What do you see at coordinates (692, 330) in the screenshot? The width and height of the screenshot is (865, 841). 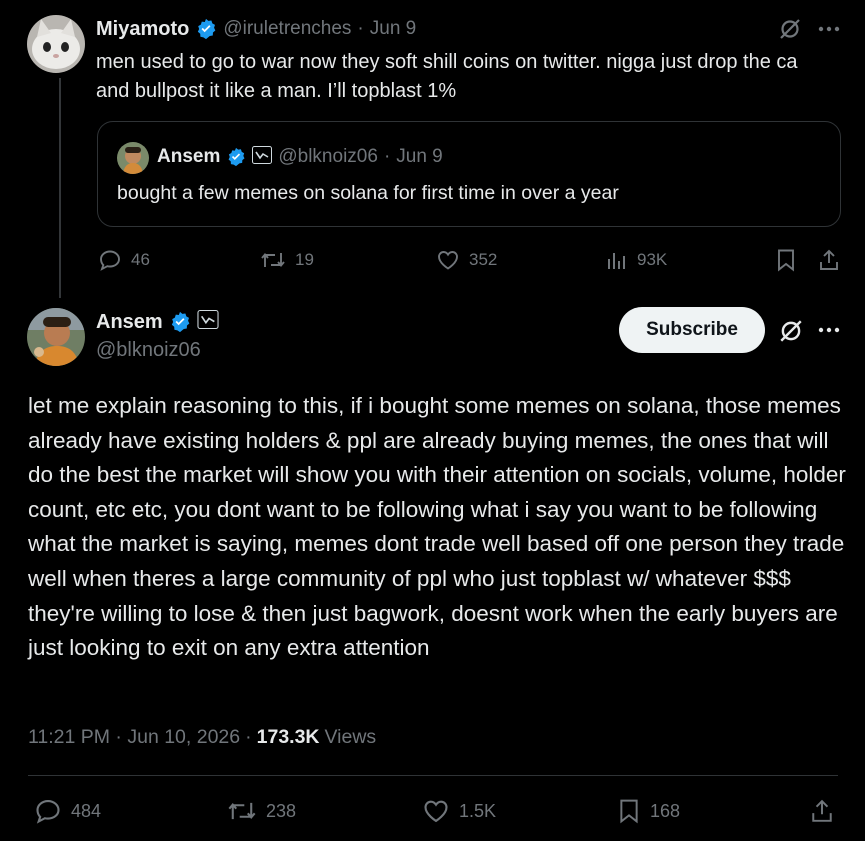 I see `subscribe-button: Subscribe` at bounding box center [692, 330].